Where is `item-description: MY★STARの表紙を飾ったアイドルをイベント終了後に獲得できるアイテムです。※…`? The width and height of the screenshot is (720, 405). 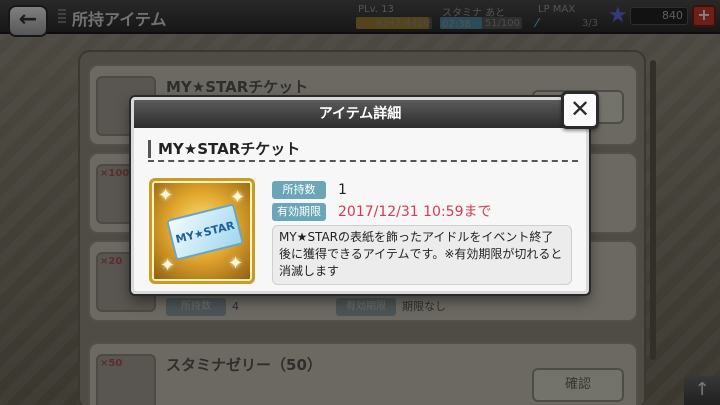
item-description: MY★STARの表紙を飾ったアイドルをイベント終了後に獲得できるアイテムです。※… is located at coordinates (422, 255).